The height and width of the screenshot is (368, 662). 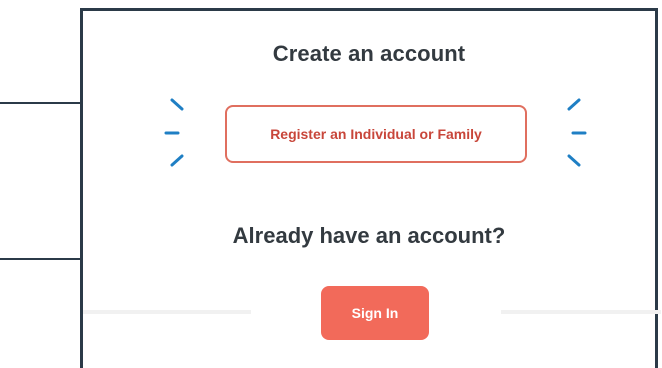 I want to click on create-account-heading: Create an account, so click(x=369, y=53).